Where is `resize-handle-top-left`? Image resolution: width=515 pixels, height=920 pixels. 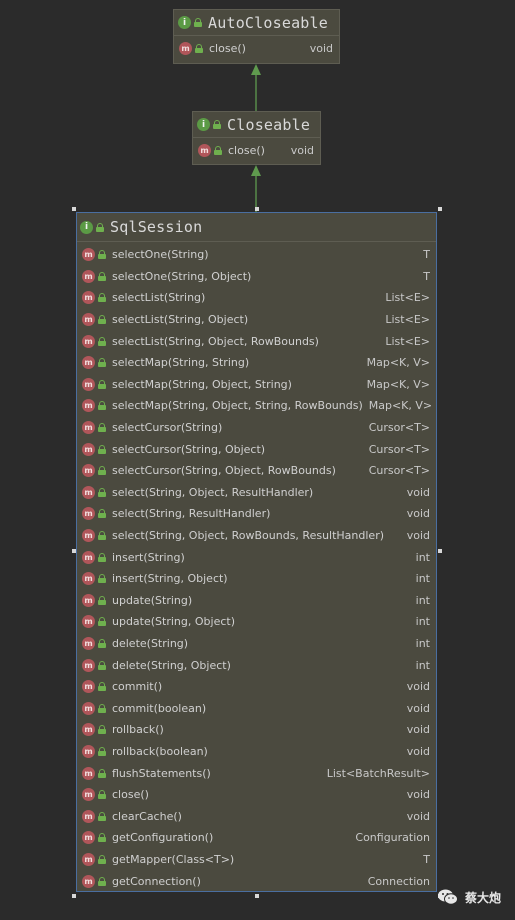 resize-handle-top-left is located at coordinates (74, 209).